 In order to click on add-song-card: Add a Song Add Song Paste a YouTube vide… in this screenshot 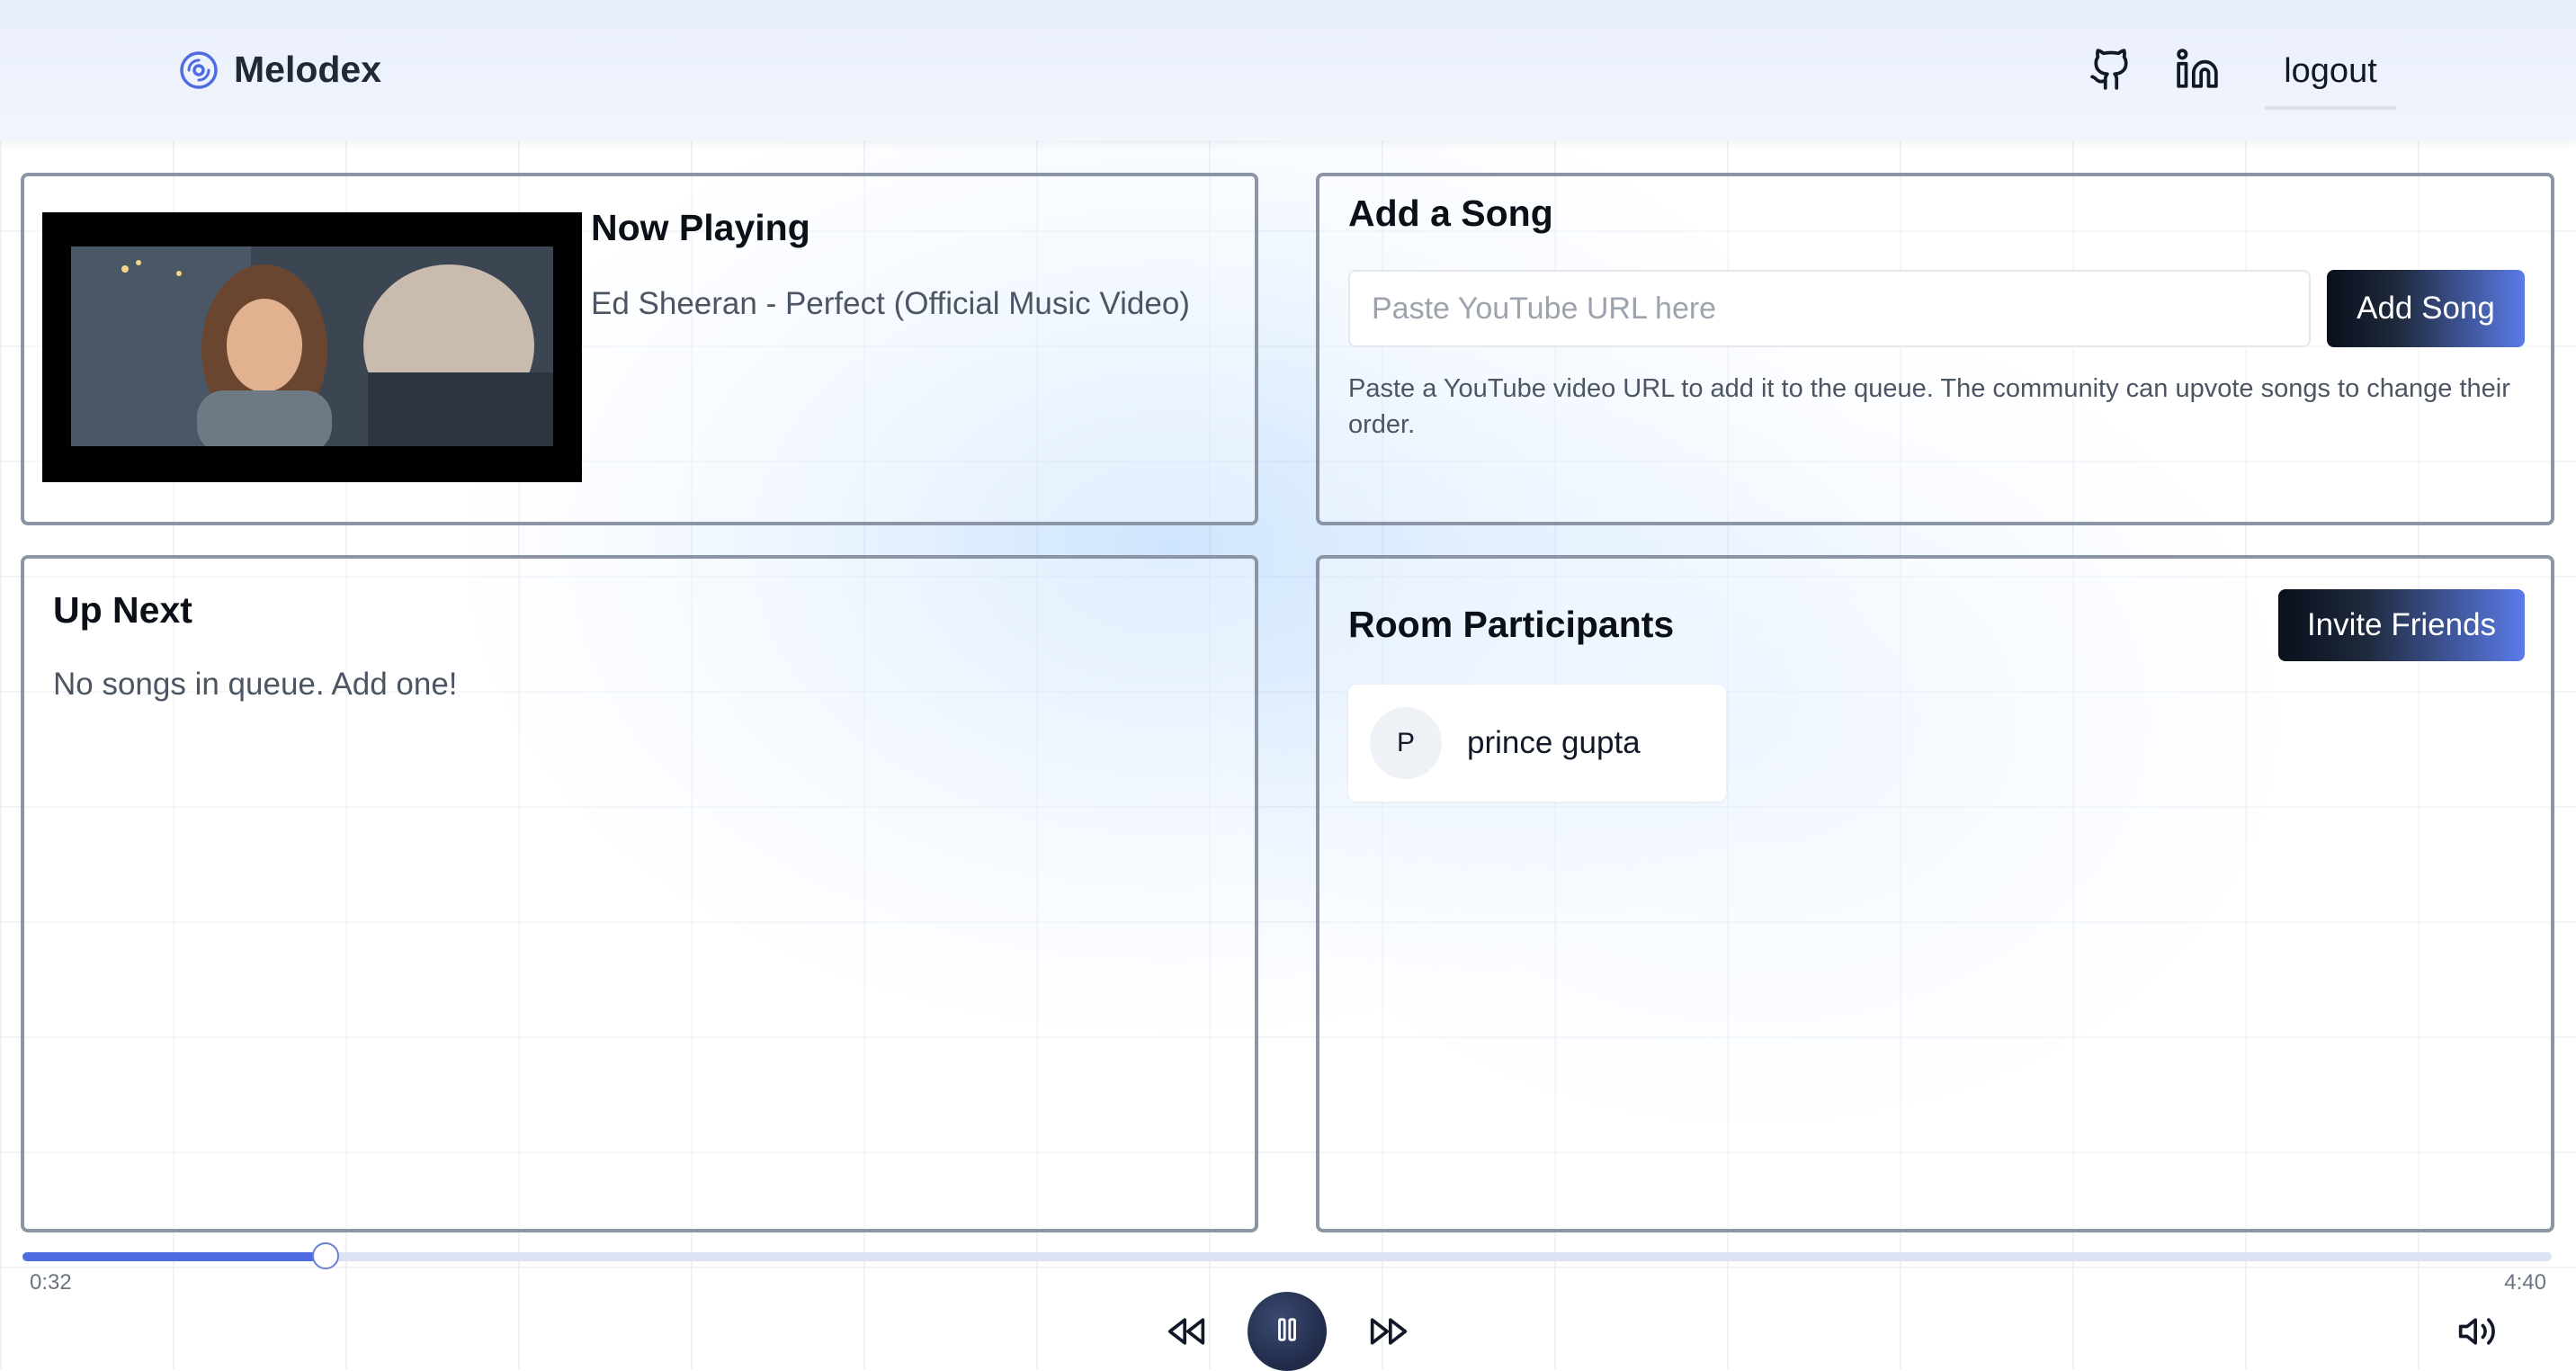, I will do `click(1935, 349)`.